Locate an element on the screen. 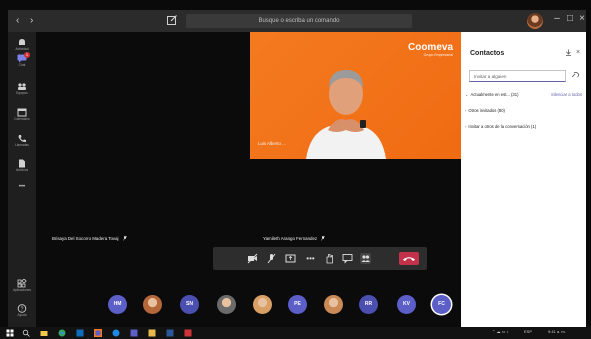 The width and height of the screenshot is (591, 339). participant-avatar: KV is located at coordinates (406, 304).